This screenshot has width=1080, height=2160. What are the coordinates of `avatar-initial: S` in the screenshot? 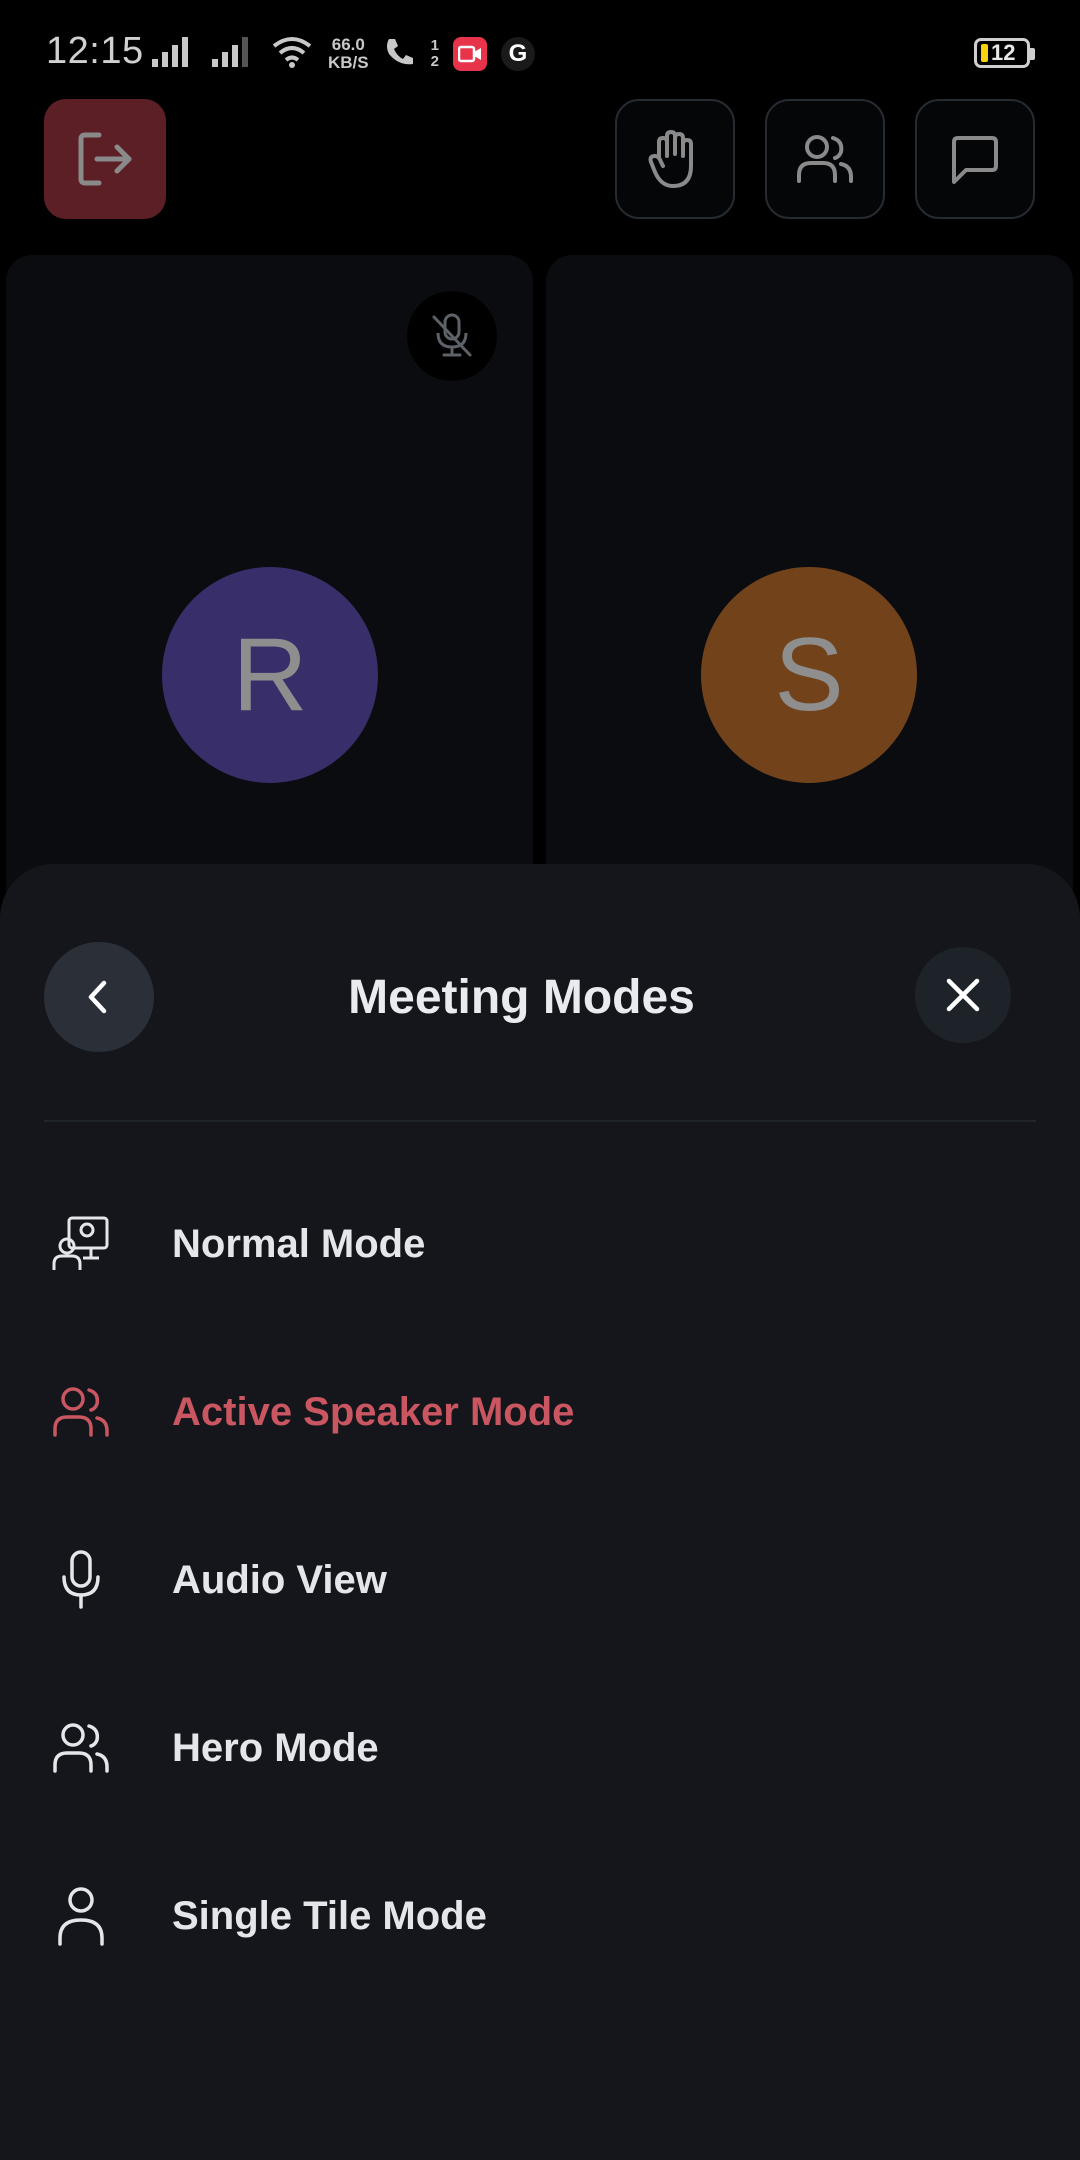 It's located at (809, 674).